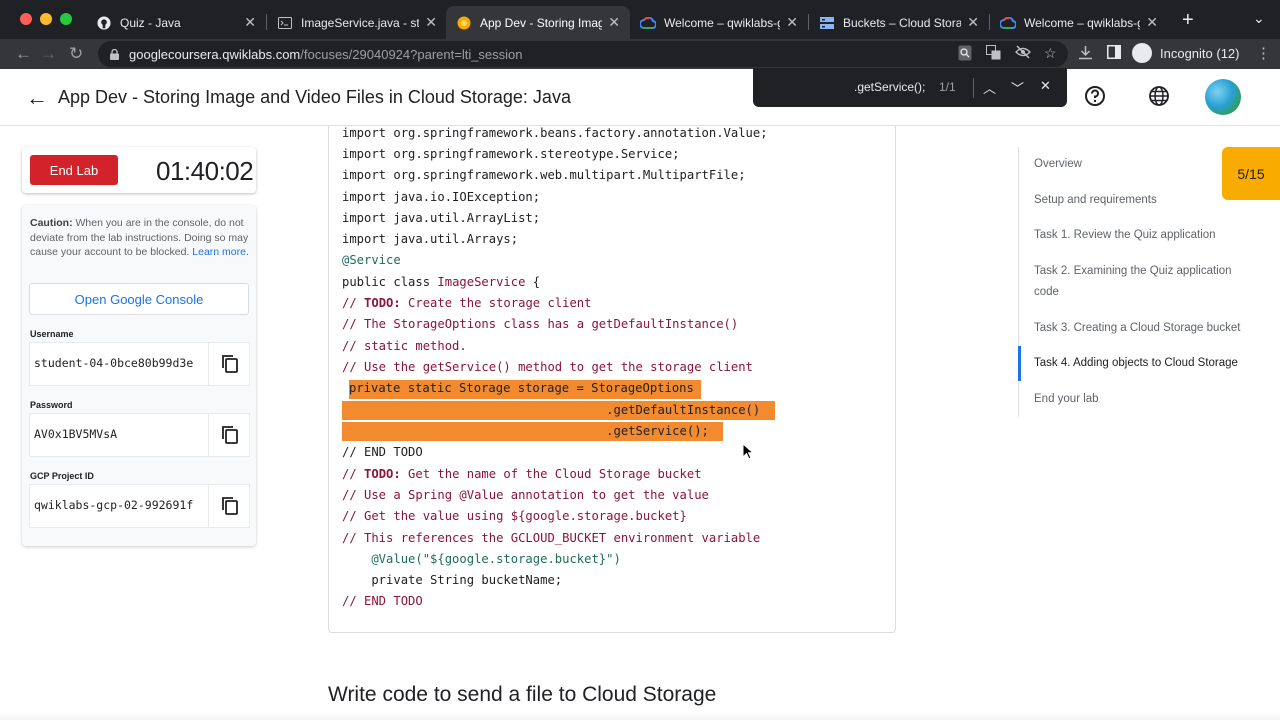 The image size is (1280, 720). What do you see at coordinates (1159, 96) in the screenshot?
I see `language-globe-icon` at bounding box center [1159, 96].